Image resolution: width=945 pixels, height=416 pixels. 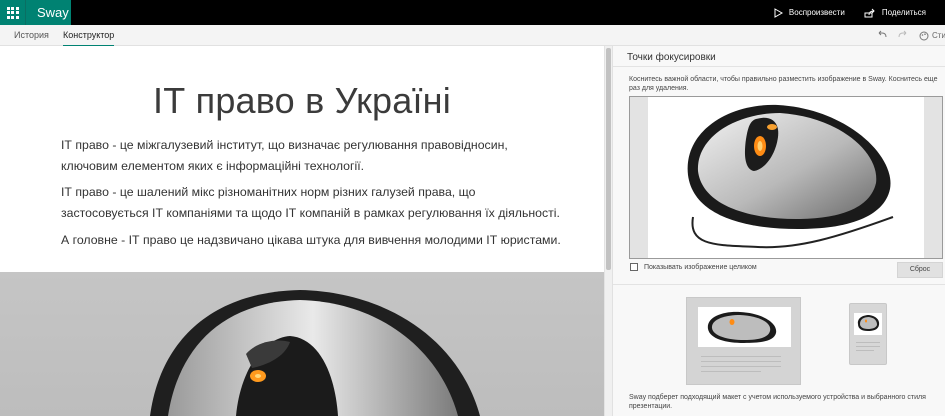 I want to click on app-launcher-icon, so click(x=12, y=12).